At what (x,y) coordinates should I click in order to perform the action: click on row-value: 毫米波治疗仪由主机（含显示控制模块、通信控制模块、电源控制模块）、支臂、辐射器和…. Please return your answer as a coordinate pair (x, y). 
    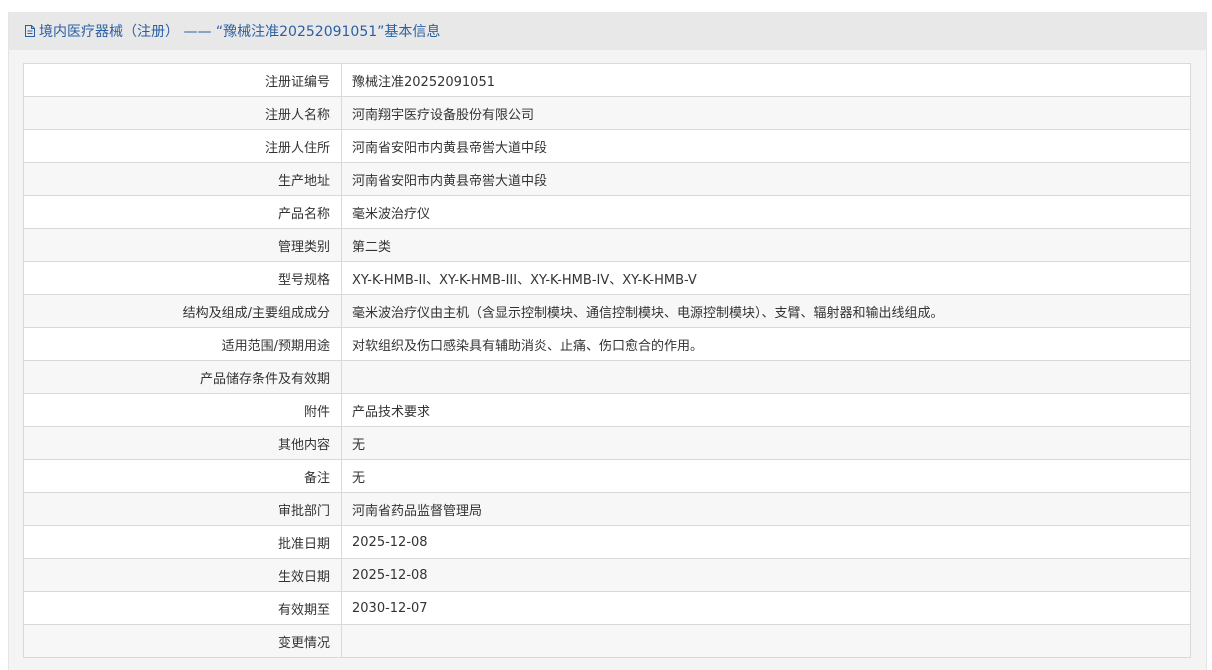
    Looking at the image, I should click on (766, 311).